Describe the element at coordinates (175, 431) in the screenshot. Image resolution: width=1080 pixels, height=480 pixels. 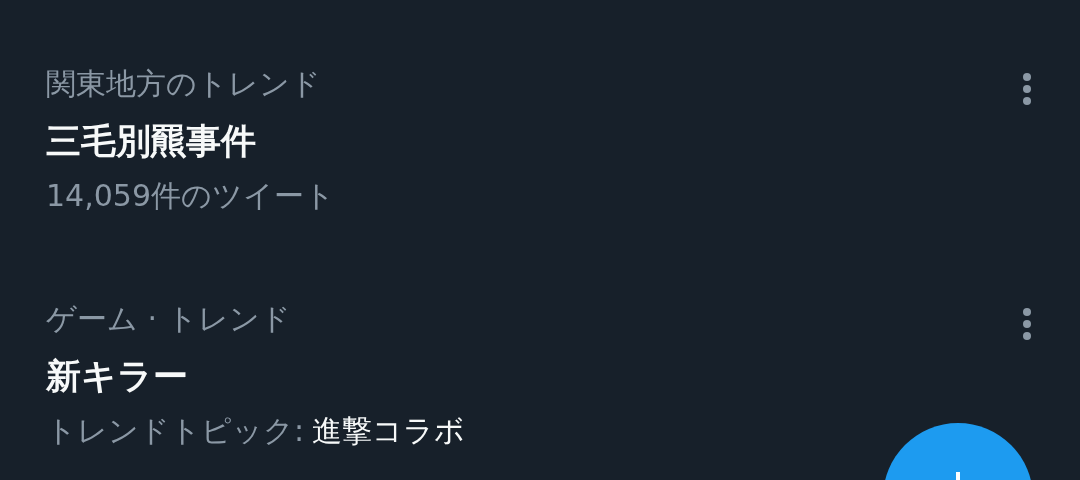
I see `topic-label: トレンドトピック:` at that location.